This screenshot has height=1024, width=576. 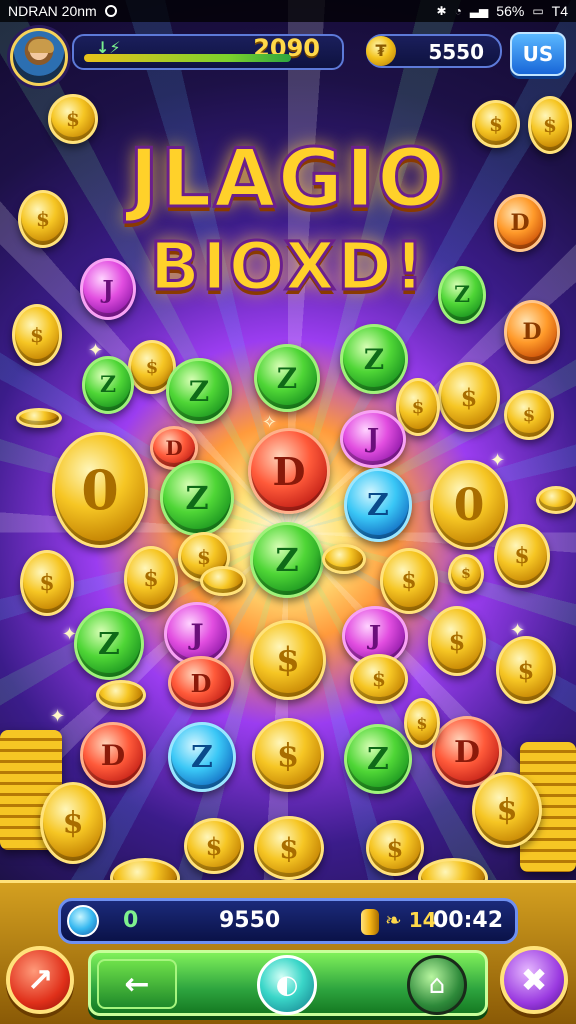 I want to click on red-coin-center: D, so click(x=289, y=471).